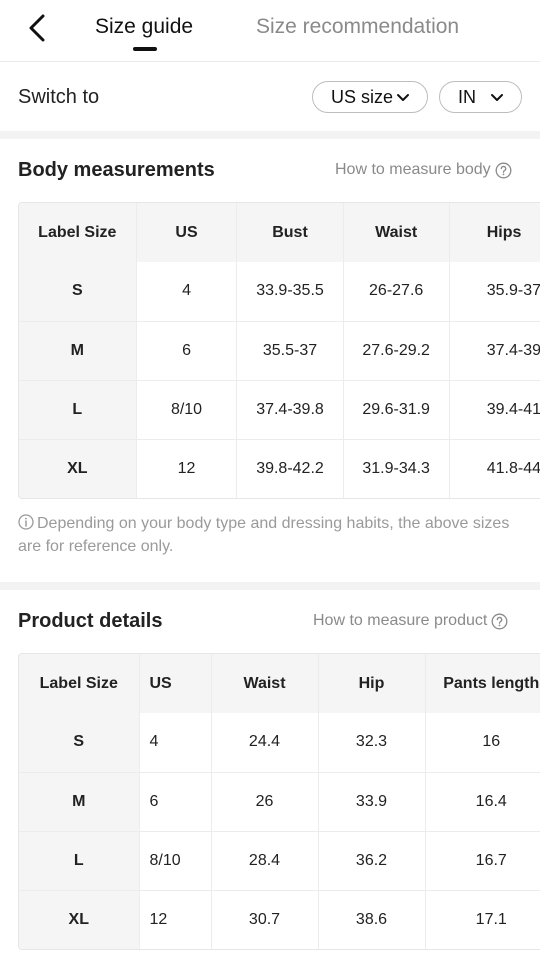  What do you see at coordinates (482, 860) in the screenshot?
I see `table-cell: 16.7` at bounding box center [482, 860].